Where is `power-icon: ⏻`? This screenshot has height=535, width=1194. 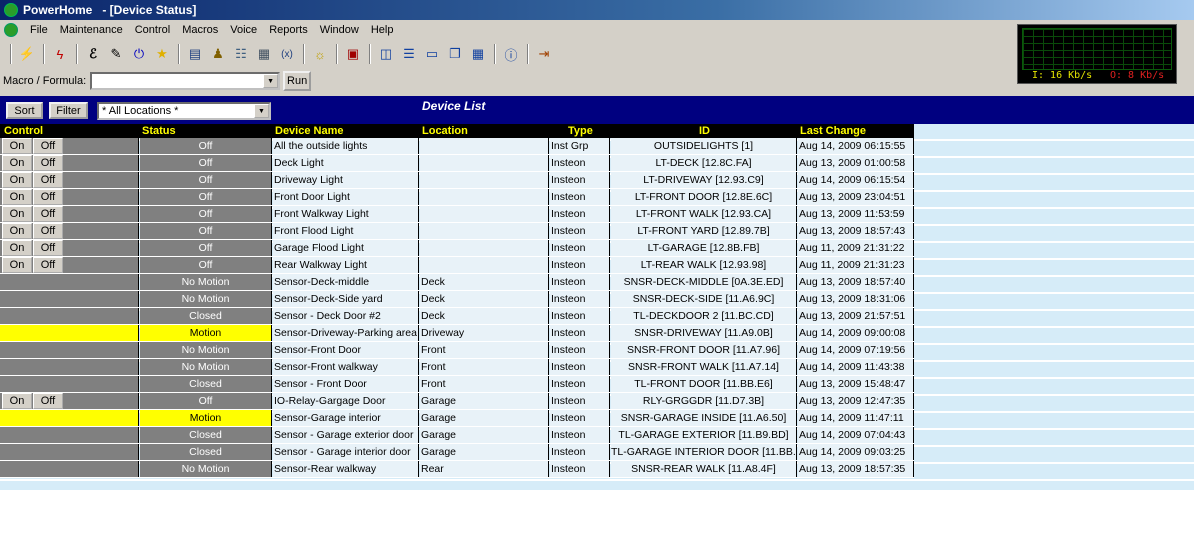 power-icon: ⏻ is located at coordinates (139, 54).